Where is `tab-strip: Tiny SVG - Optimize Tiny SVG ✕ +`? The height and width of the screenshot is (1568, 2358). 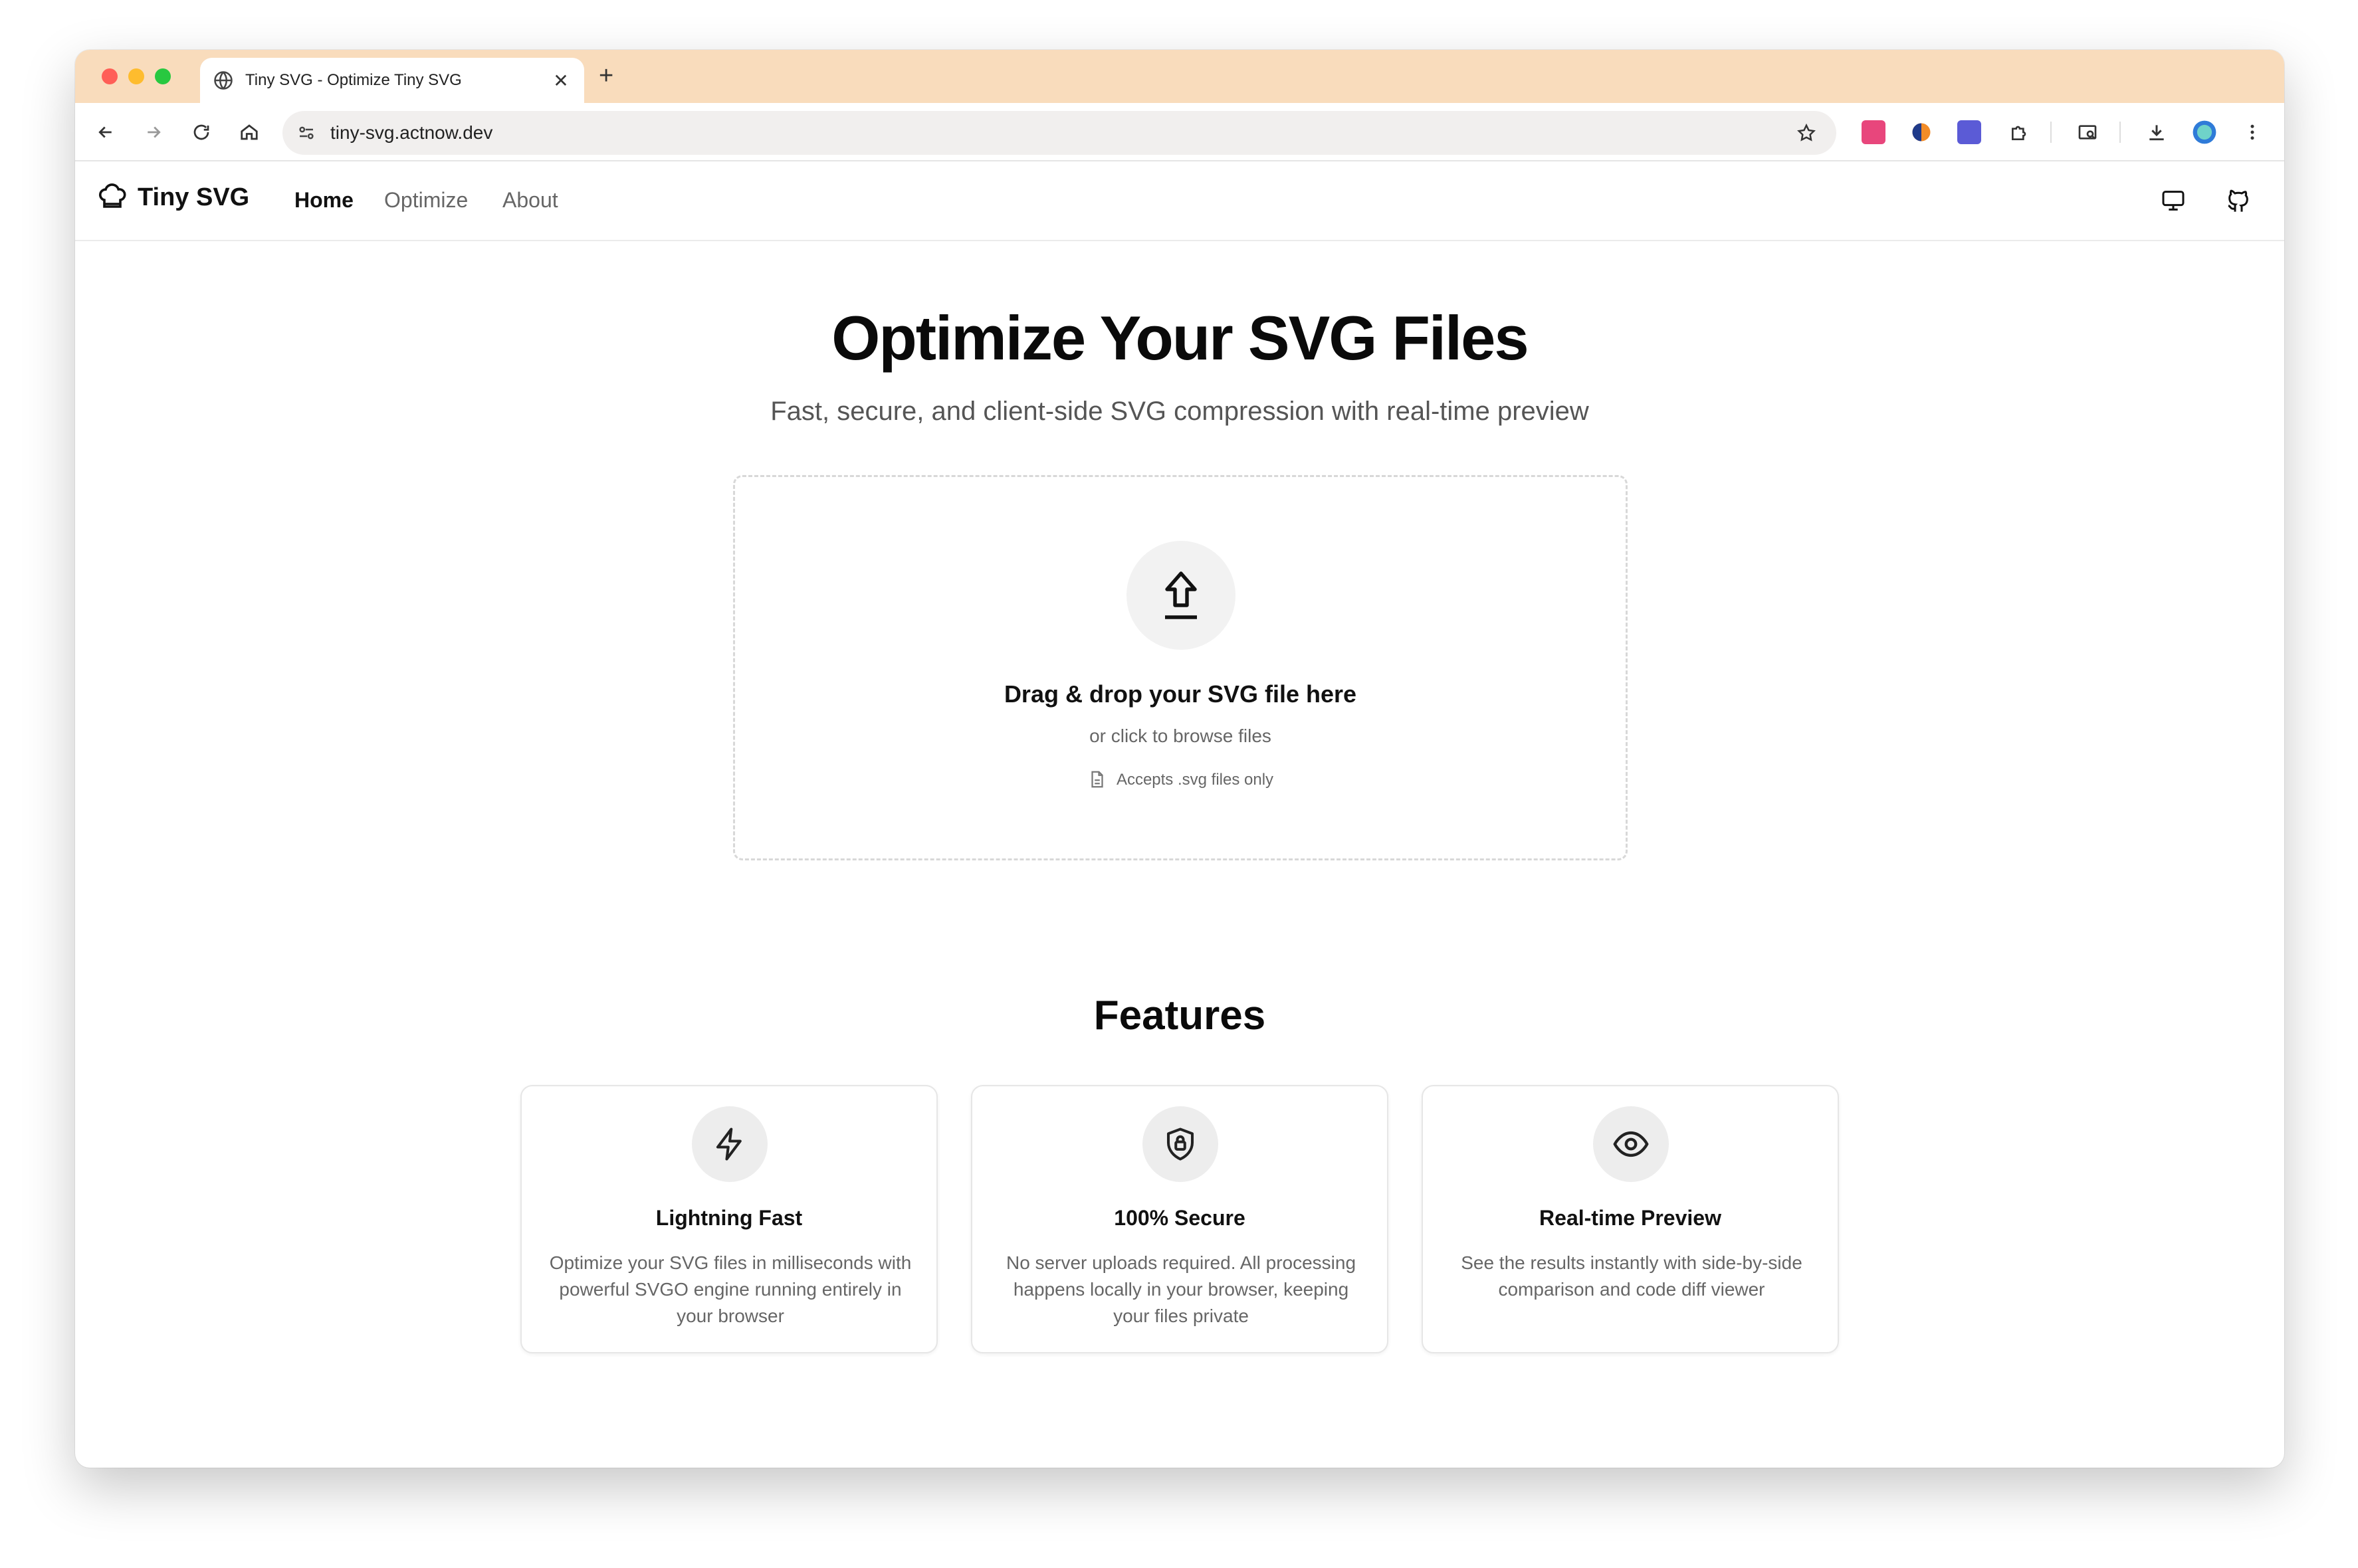 tab-strip: Tiny SVG - Optimize Tiny SVG ✕ + is located at coordinates (1179, 76).